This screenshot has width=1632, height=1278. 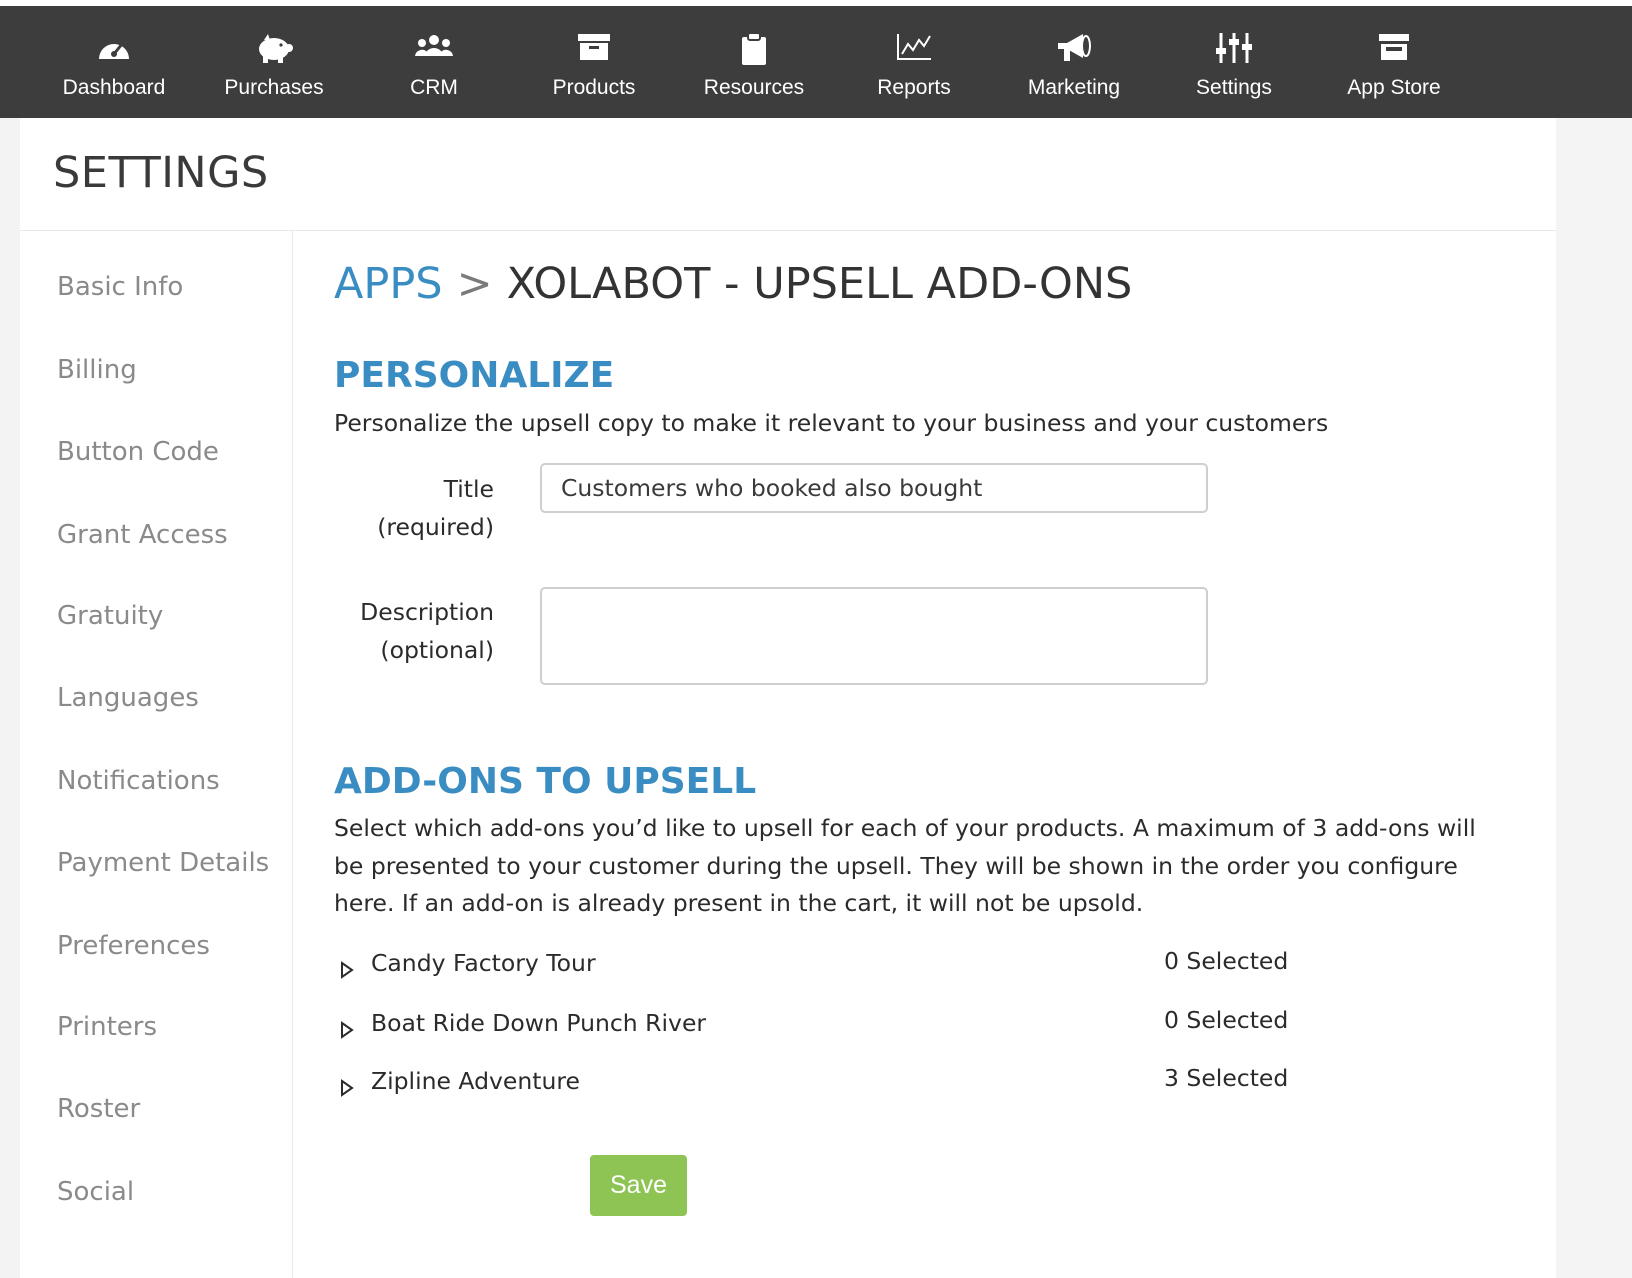 What do you see at coordinates (1074, 62) in the screenshot?
I see `nav-marketing: Marketing` at bounding box center [1074, 62].